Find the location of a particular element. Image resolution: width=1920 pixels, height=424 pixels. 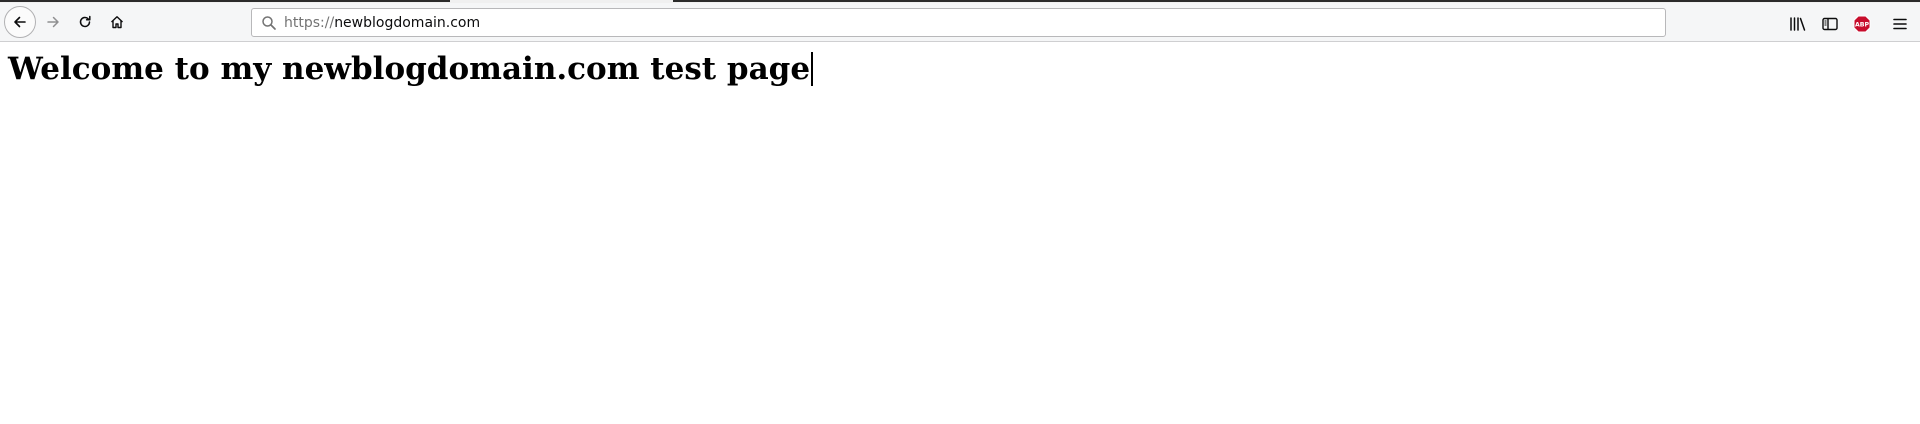

navigation-toolbar: https://newblogdomain.com ABP is located at coordinates (960, 22).